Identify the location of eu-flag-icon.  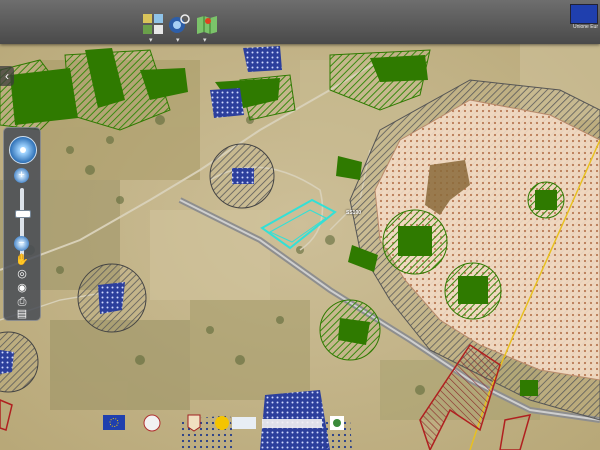
(584, 14).